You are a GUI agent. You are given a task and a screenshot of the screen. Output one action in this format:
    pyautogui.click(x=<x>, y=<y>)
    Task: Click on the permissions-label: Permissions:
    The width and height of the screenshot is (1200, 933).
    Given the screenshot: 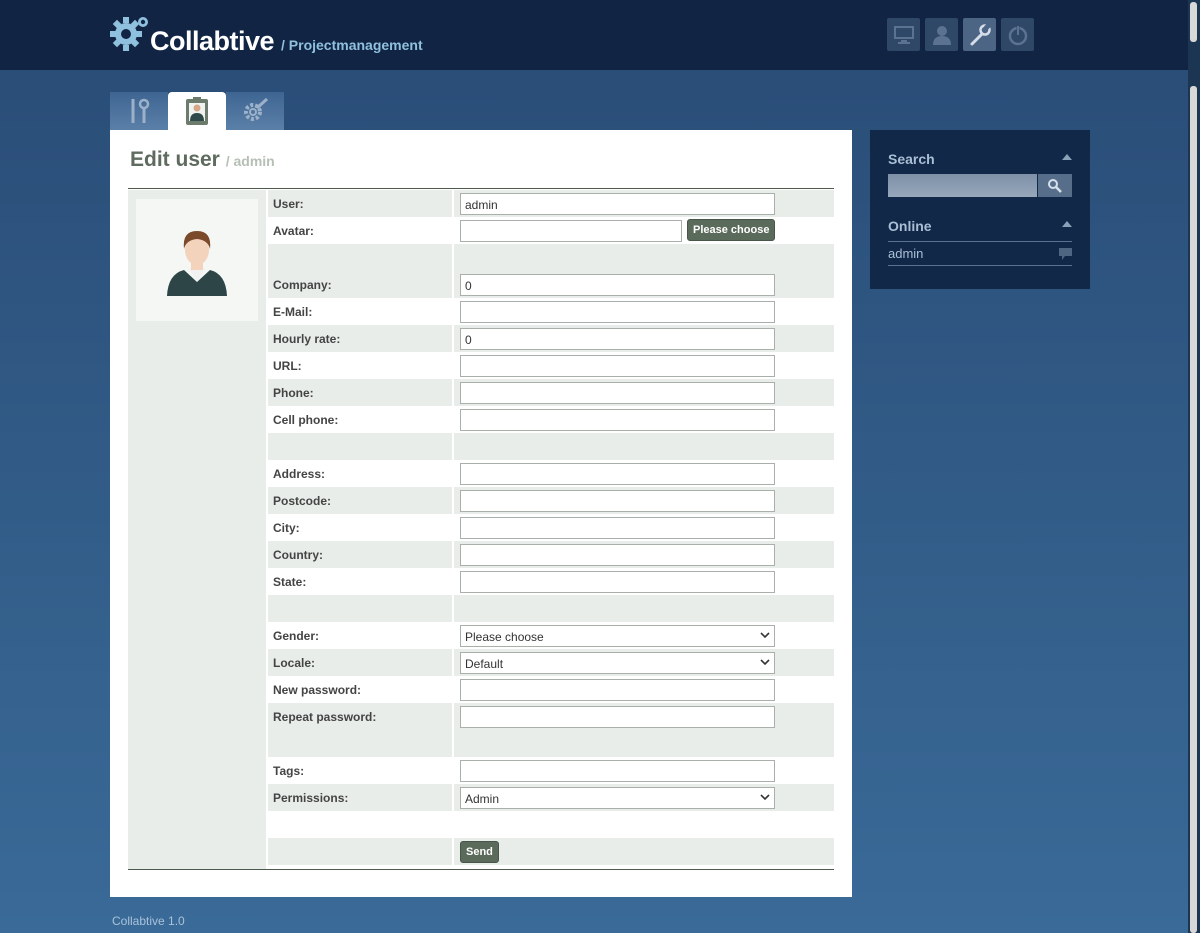 What is the action you would take?
    pyautogui.click(x=360, y=797)
    